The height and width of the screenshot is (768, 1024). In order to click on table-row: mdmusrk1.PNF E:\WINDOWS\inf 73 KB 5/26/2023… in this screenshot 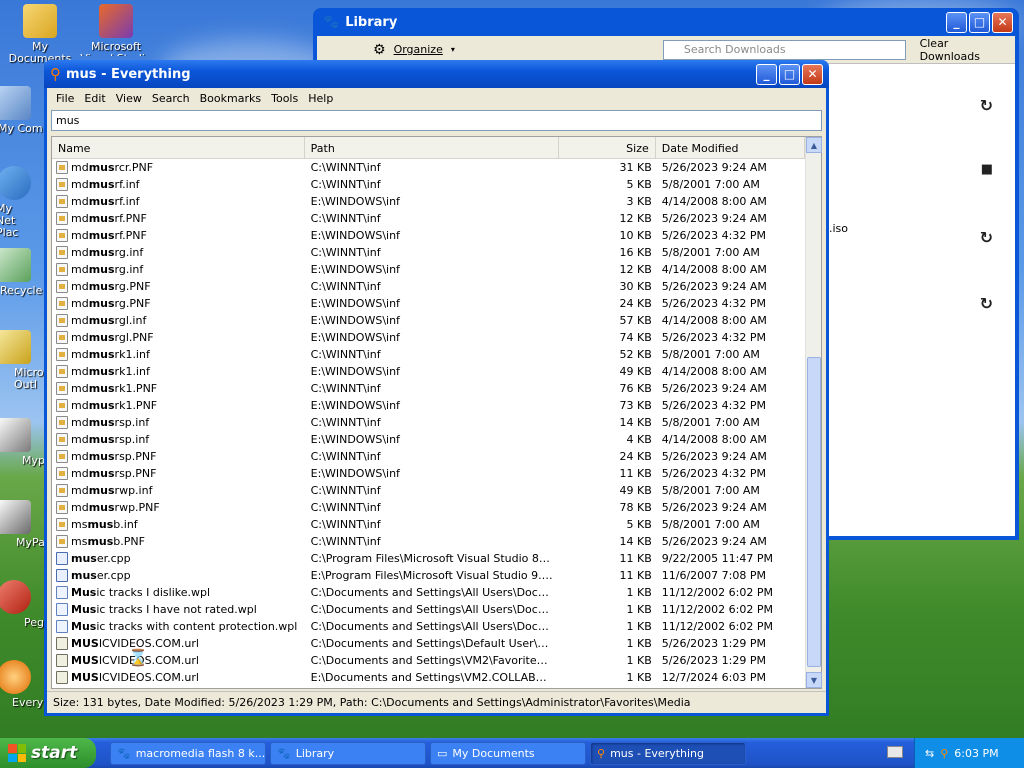, I will do `click(428, 405)`.